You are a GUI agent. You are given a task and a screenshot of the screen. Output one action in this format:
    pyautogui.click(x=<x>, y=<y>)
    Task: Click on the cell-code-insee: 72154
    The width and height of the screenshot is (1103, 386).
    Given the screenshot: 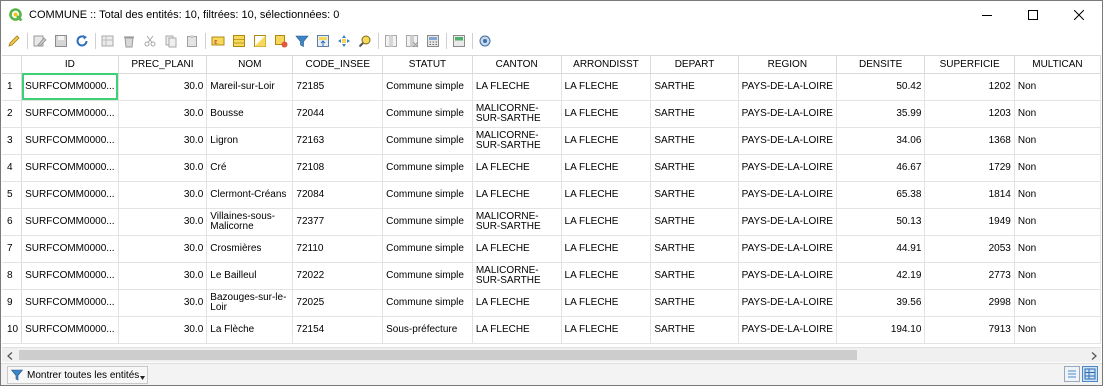 What is the action you would take?
    pyautogui.click(x=338, y=330)
    